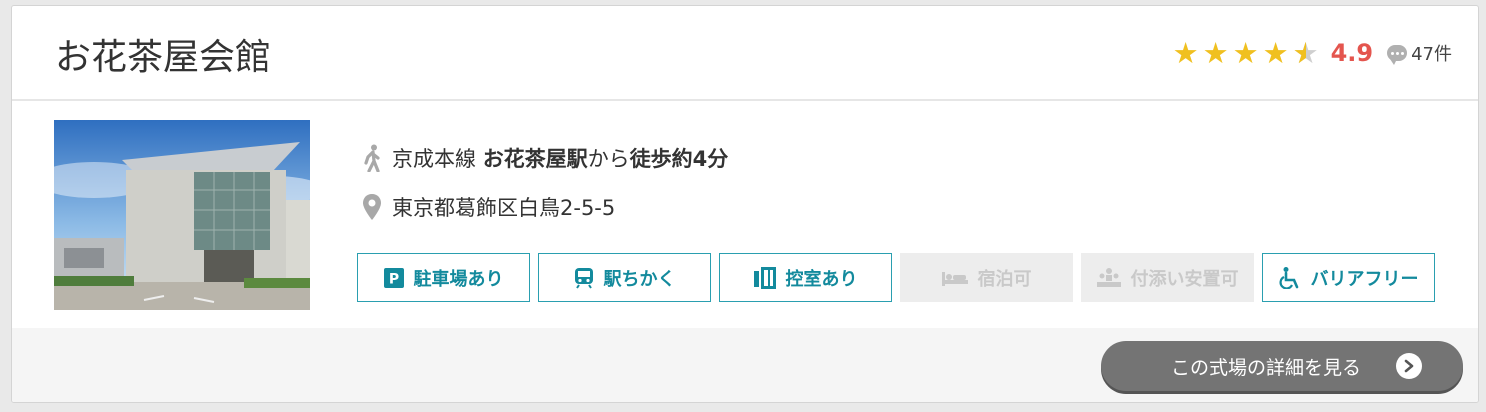 Image resolution: width=1486 pixels, height=412 pixels. Describe the element at coordinates (504, 208) in the screenshot. I see `address: 東京都葛飾区白鳥2-5-5` at that location.